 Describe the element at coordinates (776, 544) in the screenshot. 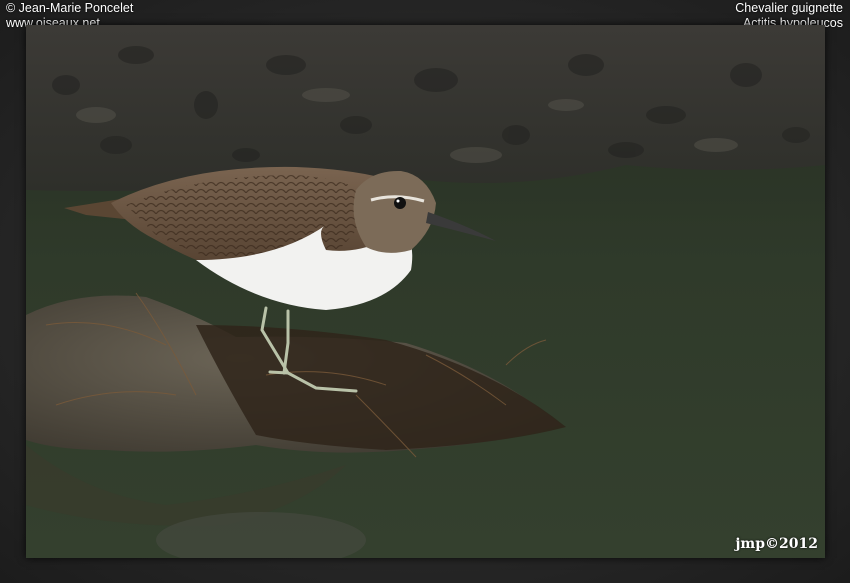

I see `watermark: jmp©2012` at that location.